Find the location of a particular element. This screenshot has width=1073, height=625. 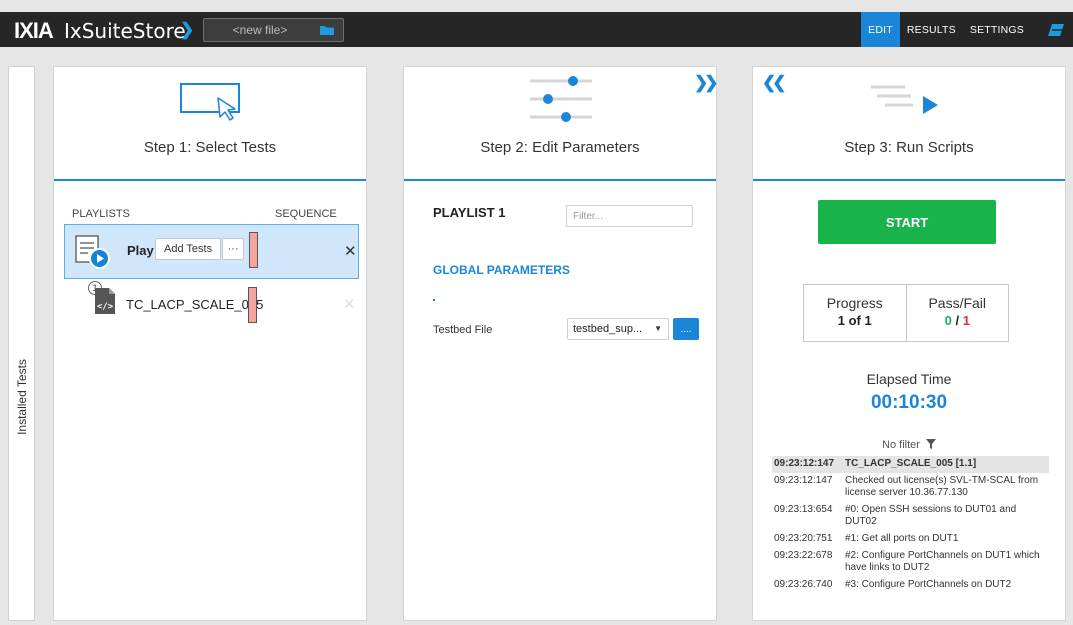

playlists-label: PLAYLISTS is located at coordinates (101, 214).